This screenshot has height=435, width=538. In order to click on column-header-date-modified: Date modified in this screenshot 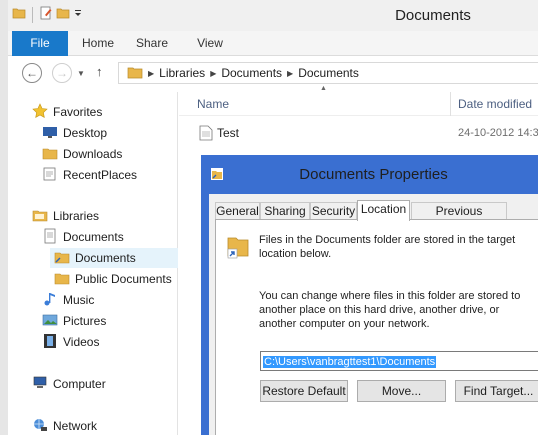, I will do `click(495, 104)`.